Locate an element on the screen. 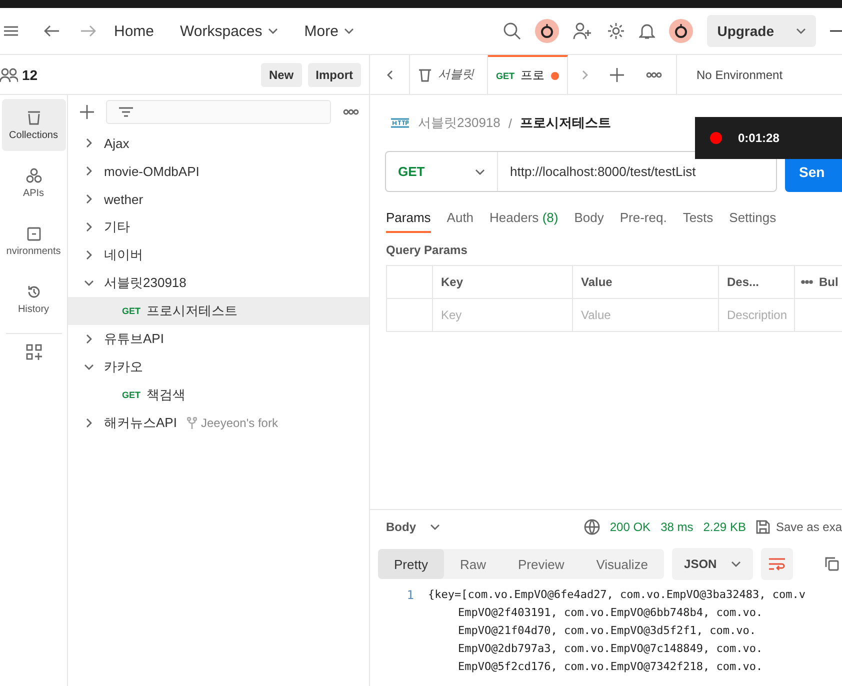 This screenshot has height=686, width=842. team-icon is located at coordinates (9, 75).